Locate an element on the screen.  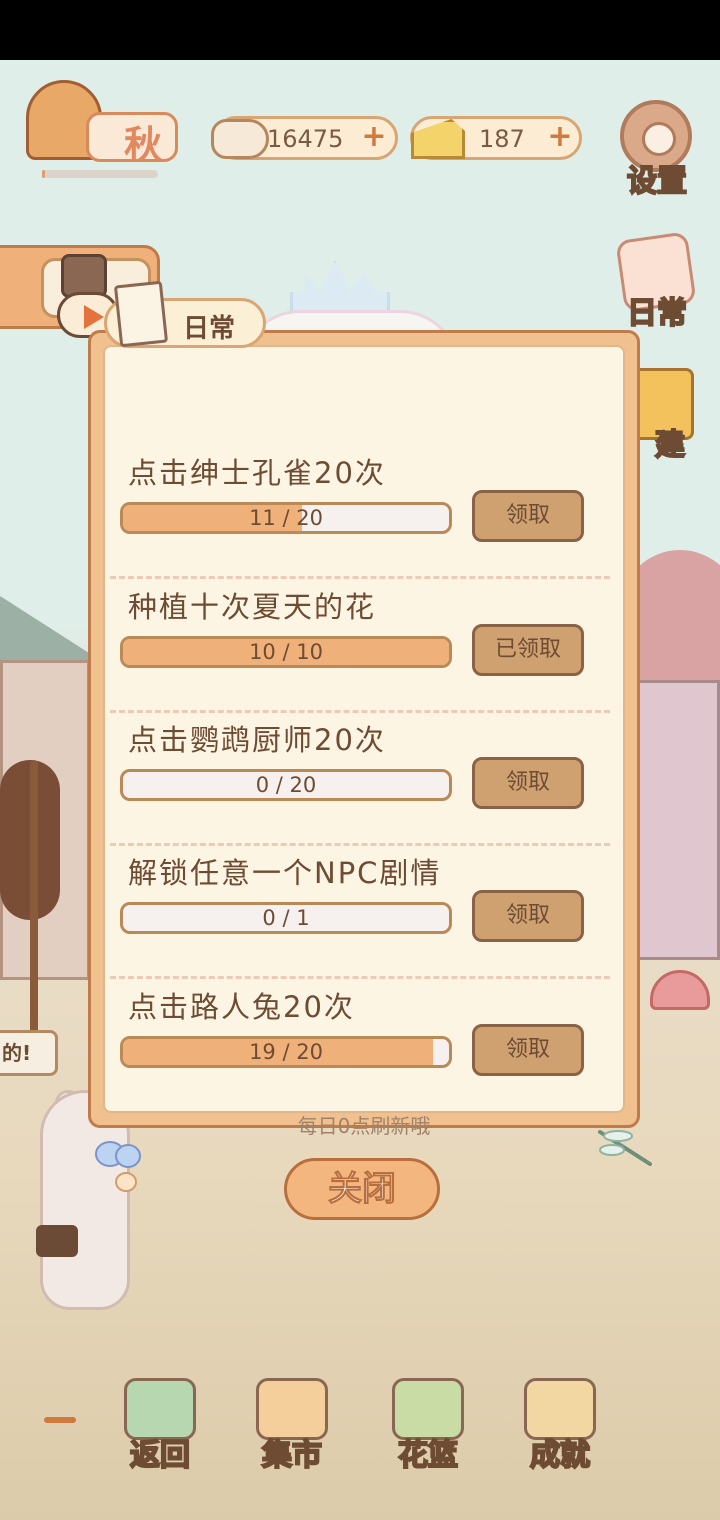
task-row: 点击路人兔20次 19 / 20 领取 is located at coordinates (360, 1041).